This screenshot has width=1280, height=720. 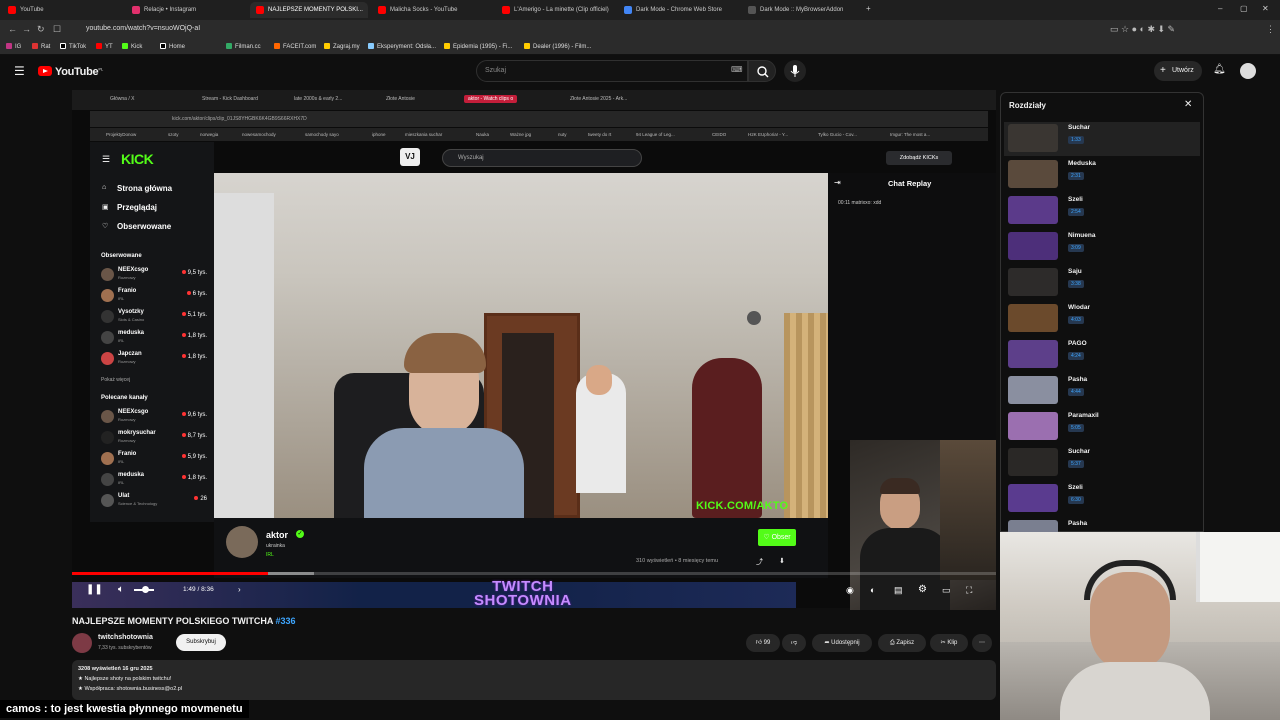 What do you see at coordinates (872, 590) in the screenshot?
I see `subtitles-icon: ◐` at bounding box center [872, 590].